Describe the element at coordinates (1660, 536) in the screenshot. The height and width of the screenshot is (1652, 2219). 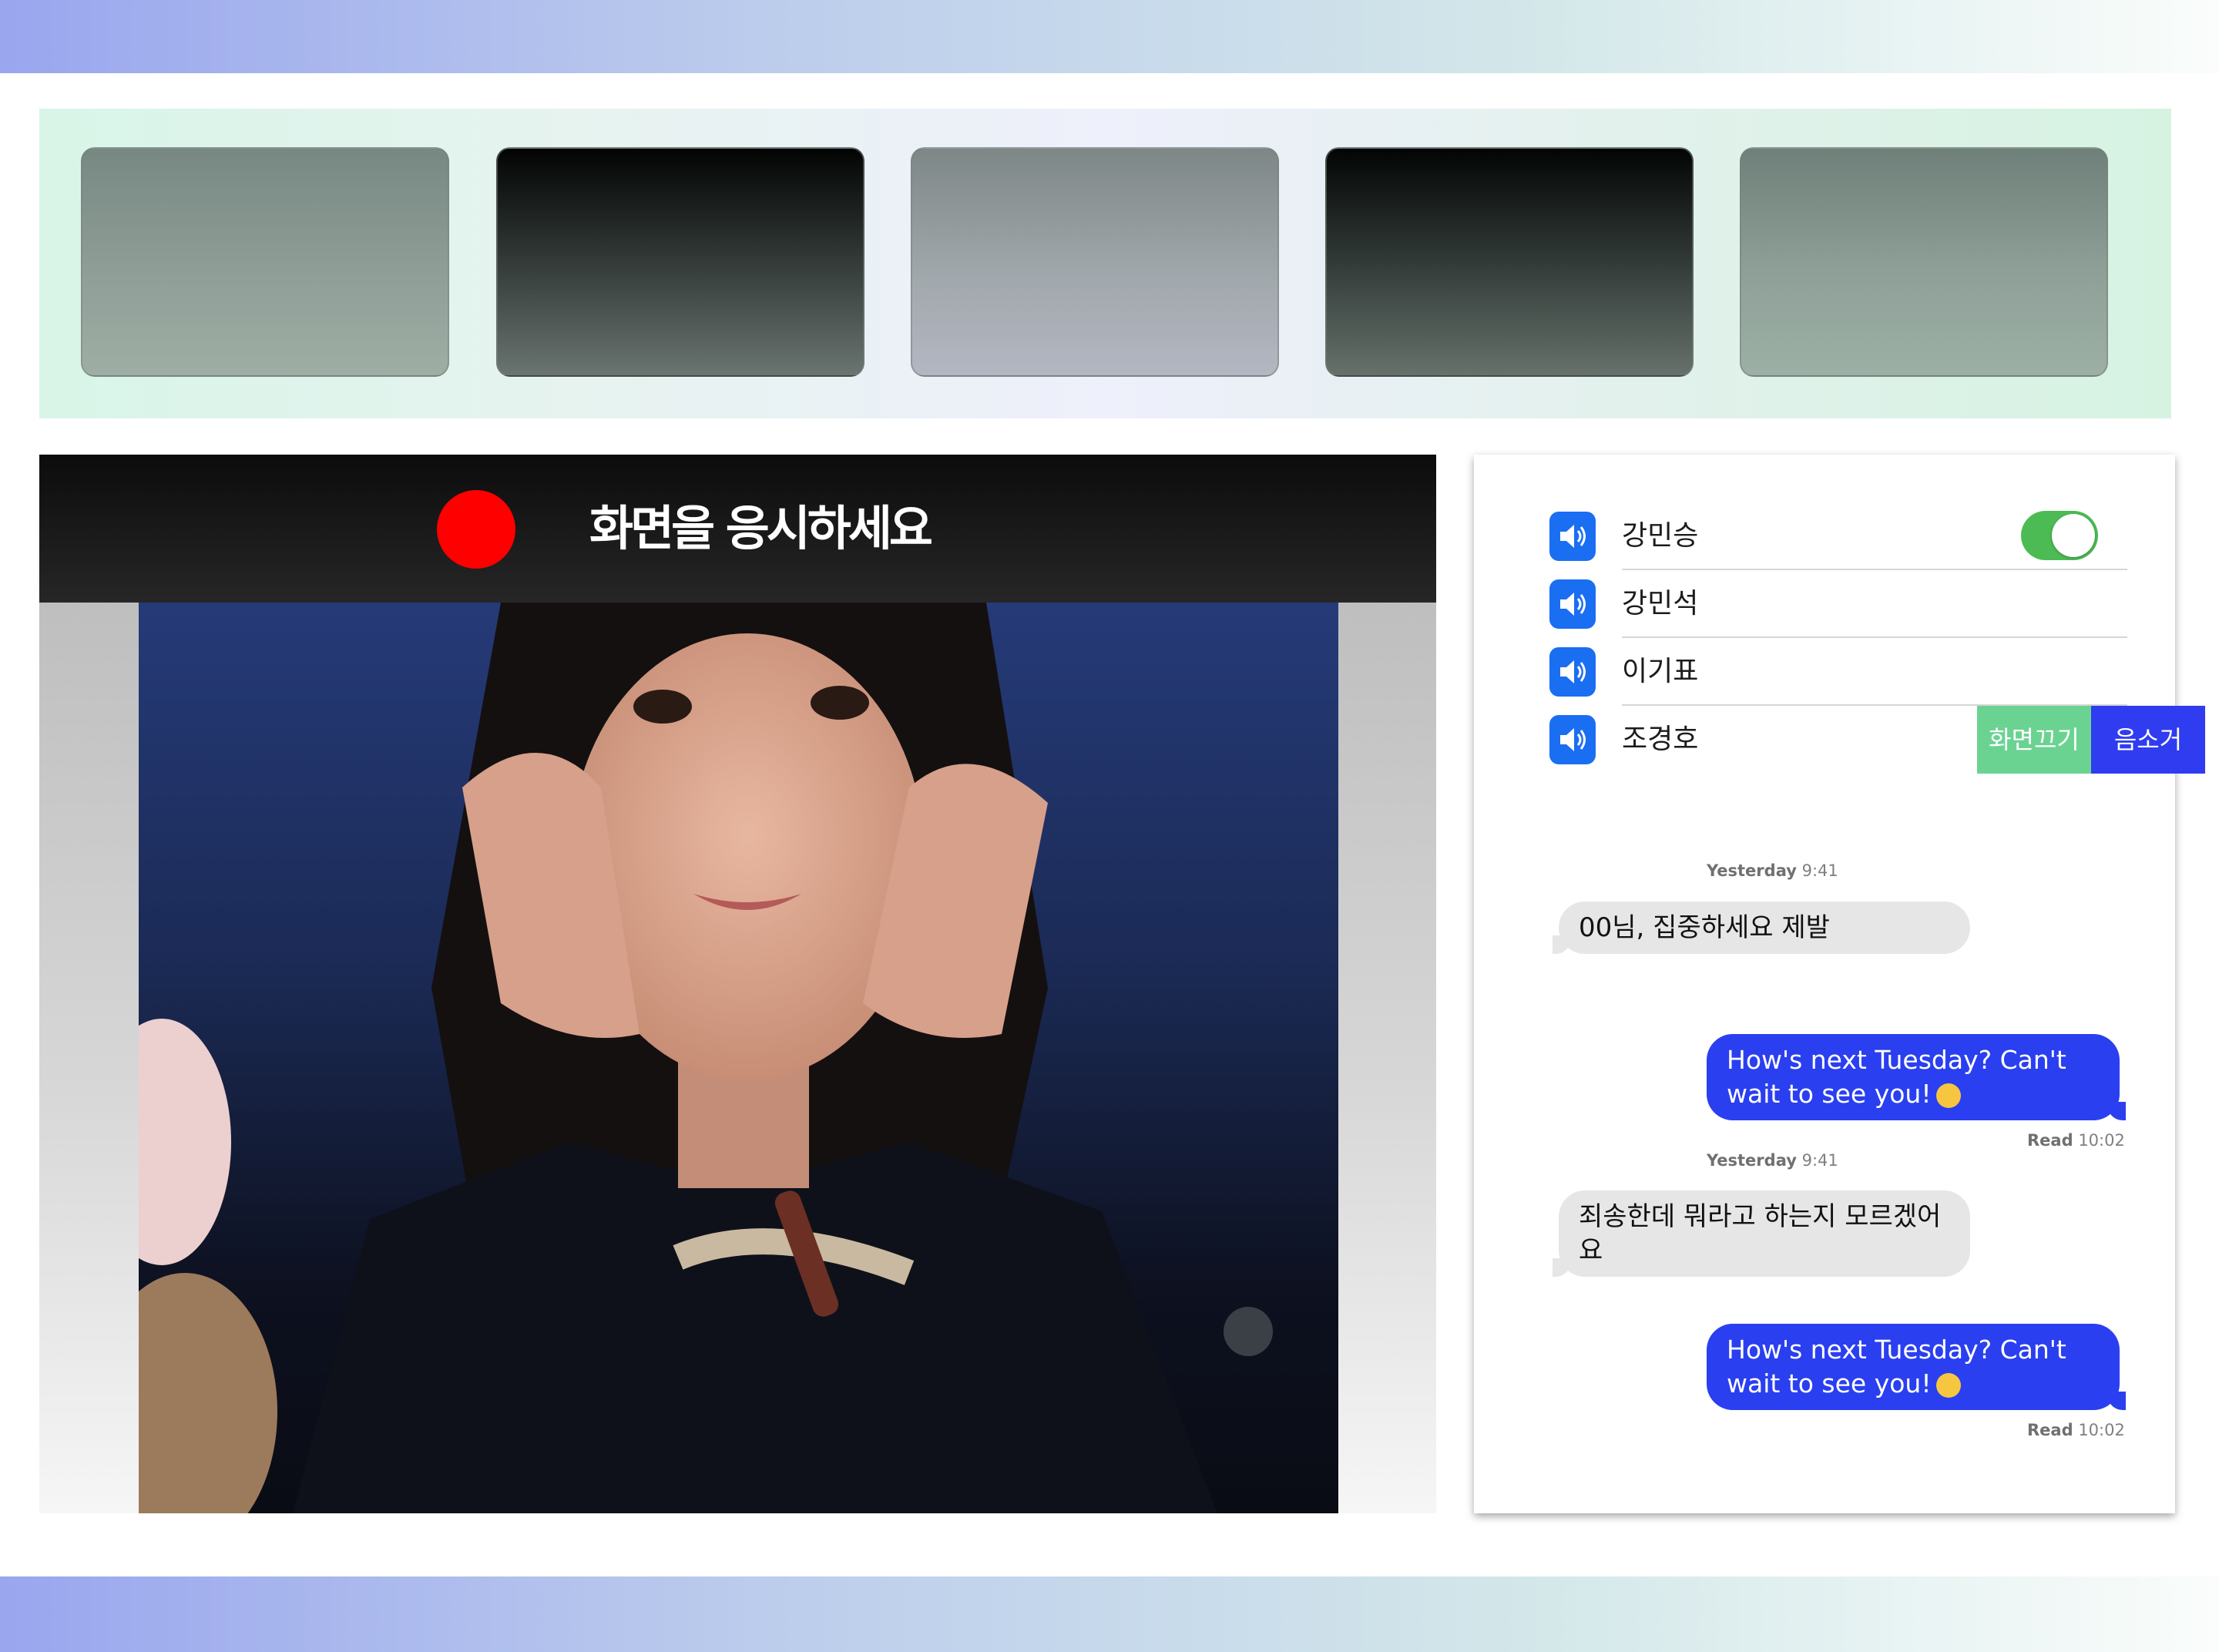
I see `participant-name: 강민승` at that location.